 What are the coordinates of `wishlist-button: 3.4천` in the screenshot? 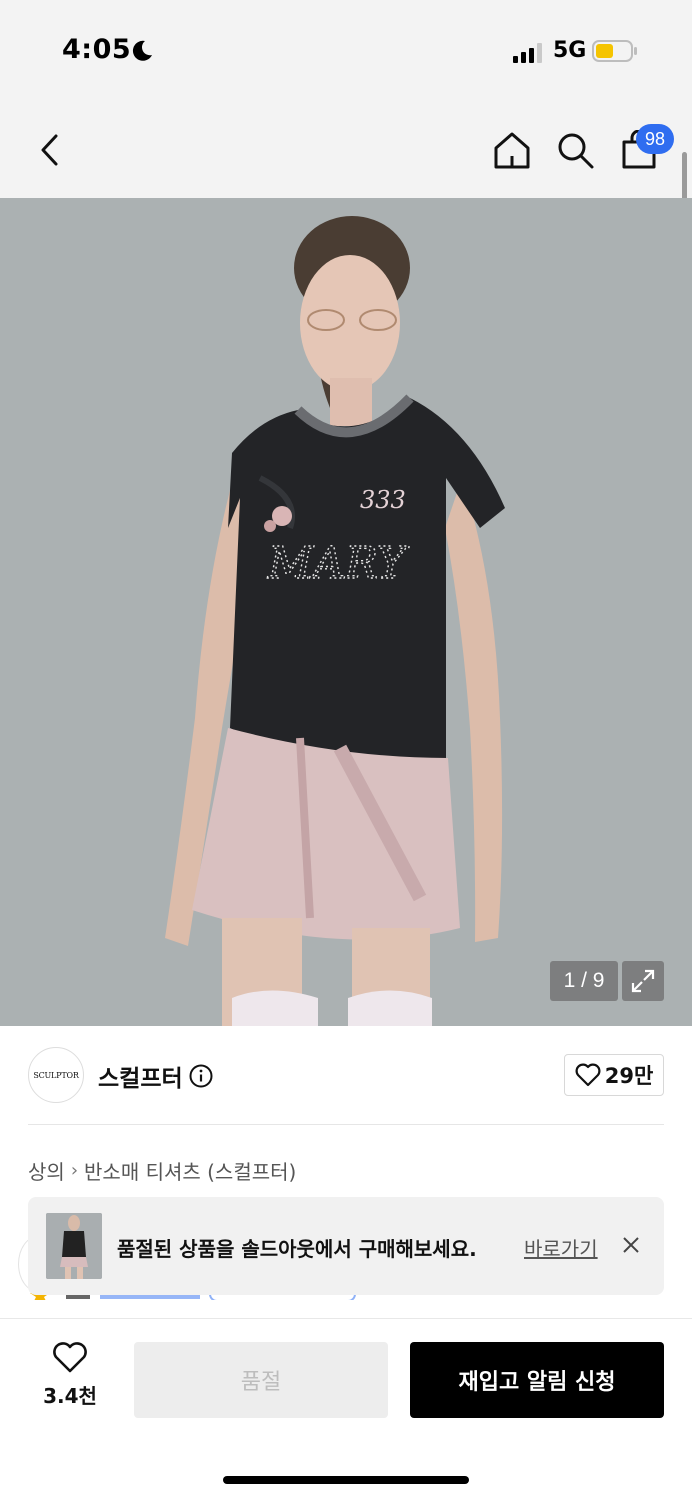 It's located at (70, 1380).